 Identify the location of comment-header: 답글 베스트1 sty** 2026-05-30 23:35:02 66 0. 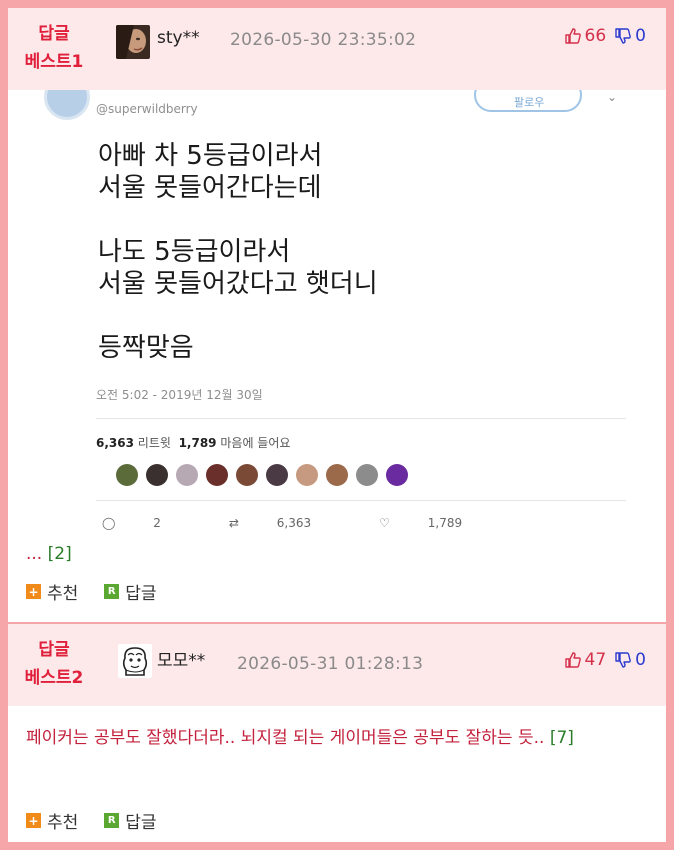
(337, 49).